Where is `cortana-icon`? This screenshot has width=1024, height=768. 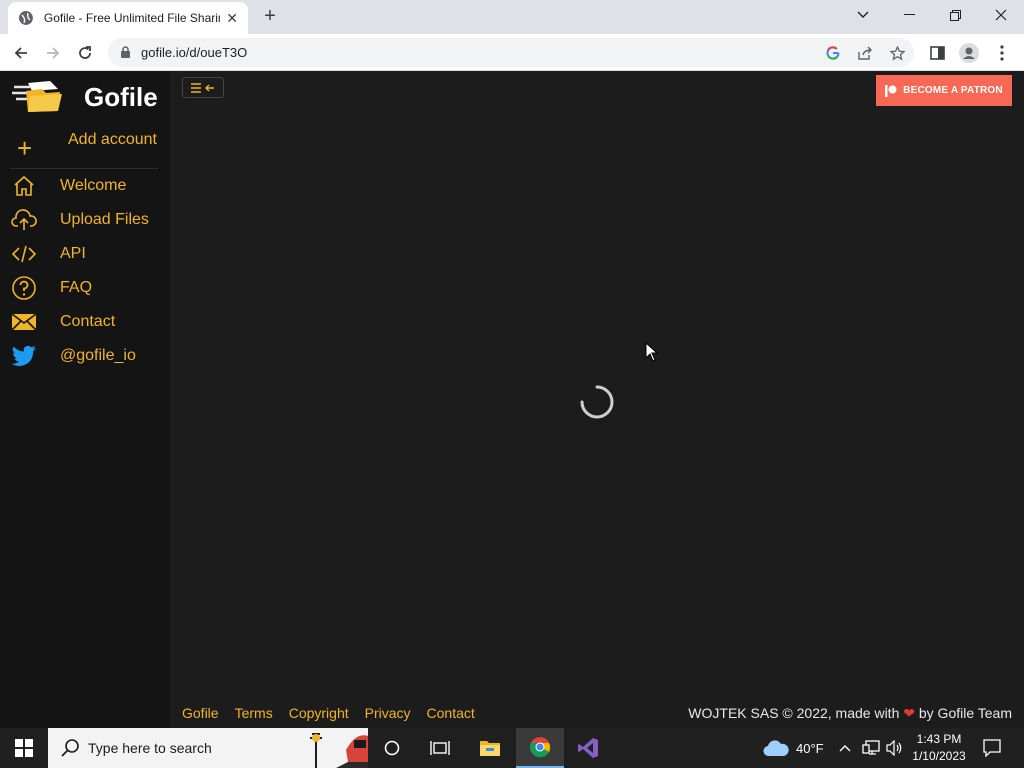
cortana-icon is located at coordinates (392, 748).